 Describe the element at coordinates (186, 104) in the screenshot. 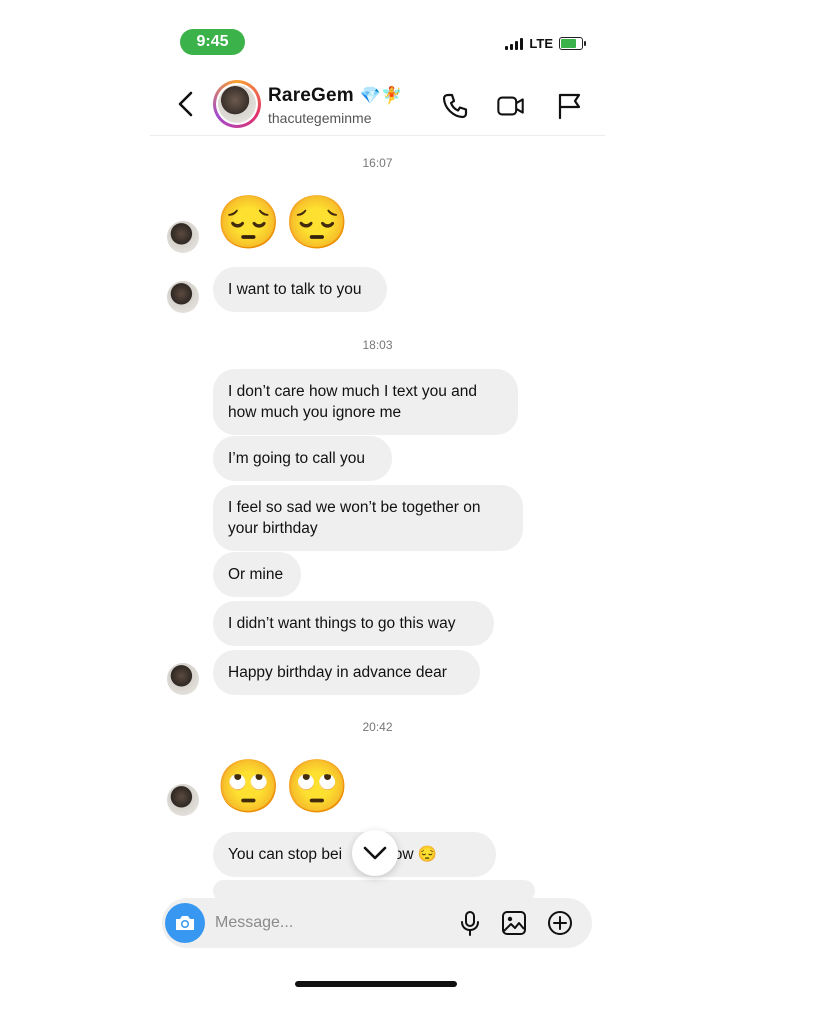

I see `back-arrow-icon` at that location.